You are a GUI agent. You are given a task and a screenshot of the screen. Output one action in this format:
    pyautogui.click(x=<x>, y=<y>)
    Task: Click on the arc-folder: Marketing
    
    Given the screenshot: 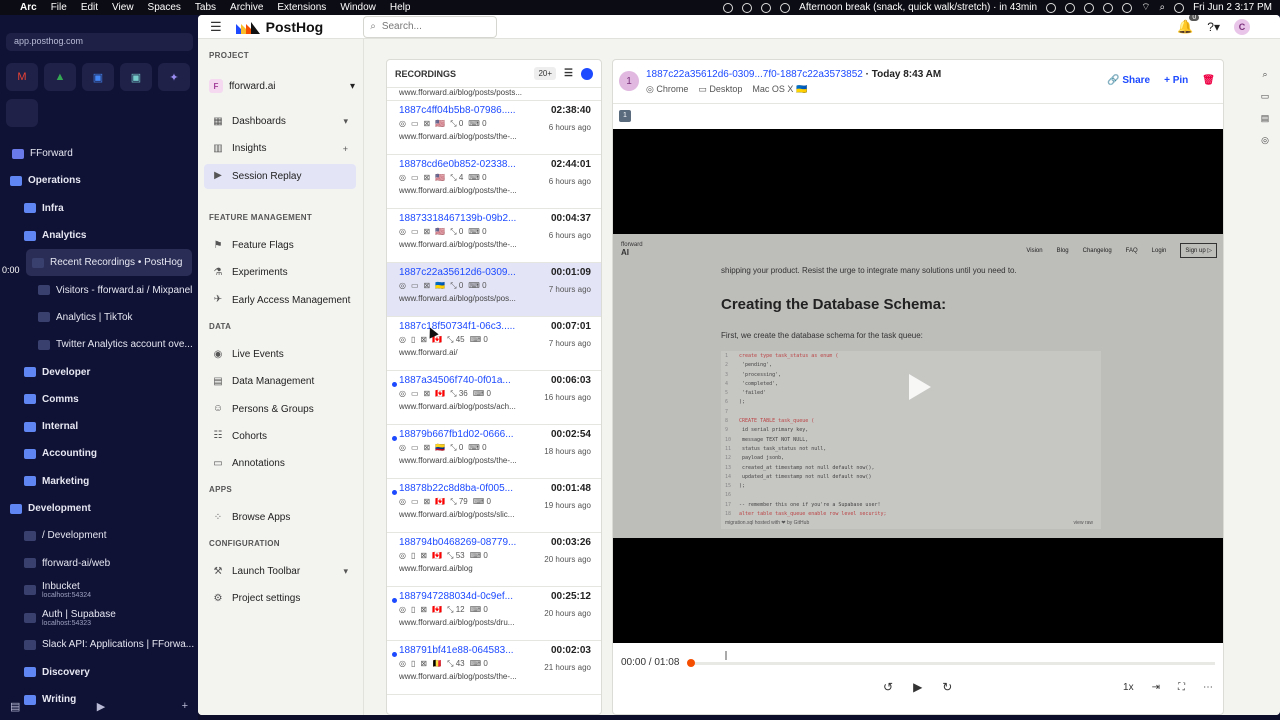 What is the action you would take?
    pyautogui.click(x=99, y=481)
    